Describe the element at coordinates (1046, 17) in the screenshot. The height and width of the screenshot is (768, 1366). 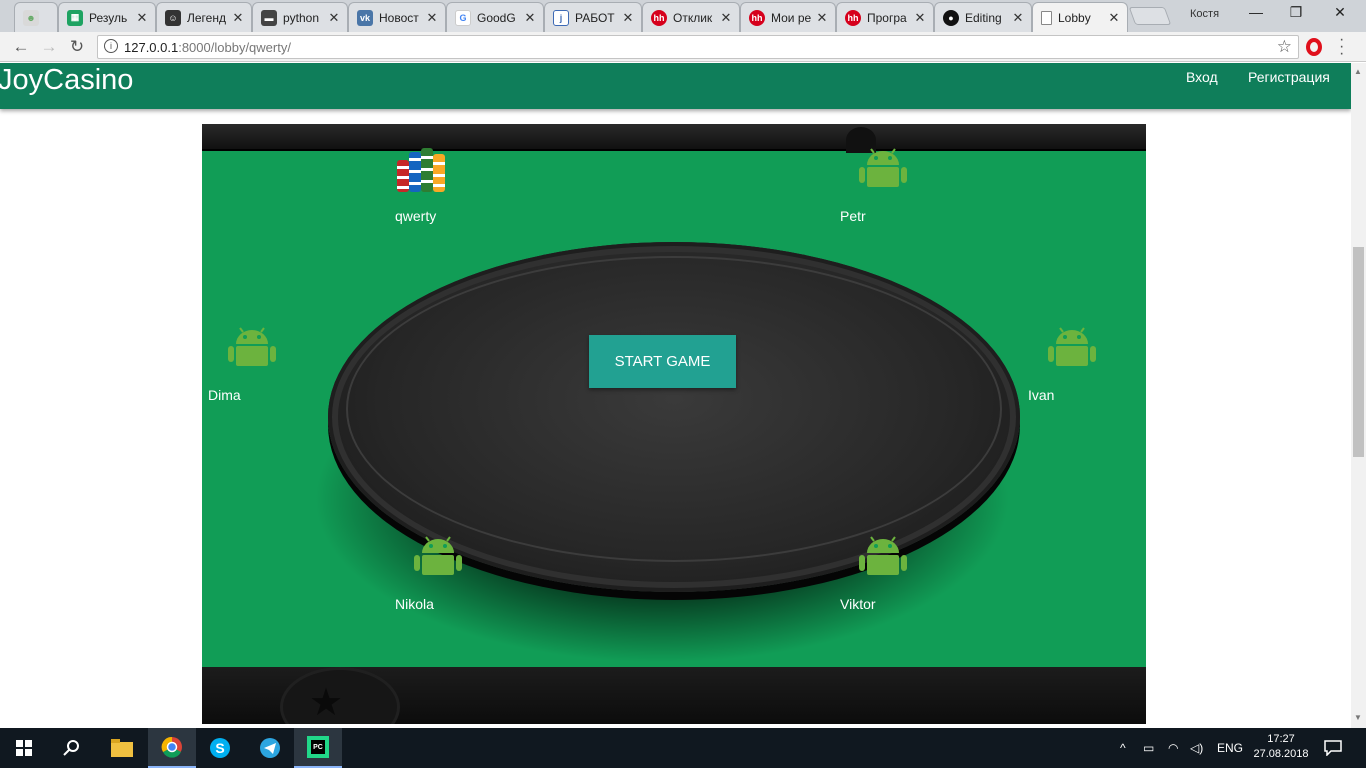
I see `page-icon` at that location.